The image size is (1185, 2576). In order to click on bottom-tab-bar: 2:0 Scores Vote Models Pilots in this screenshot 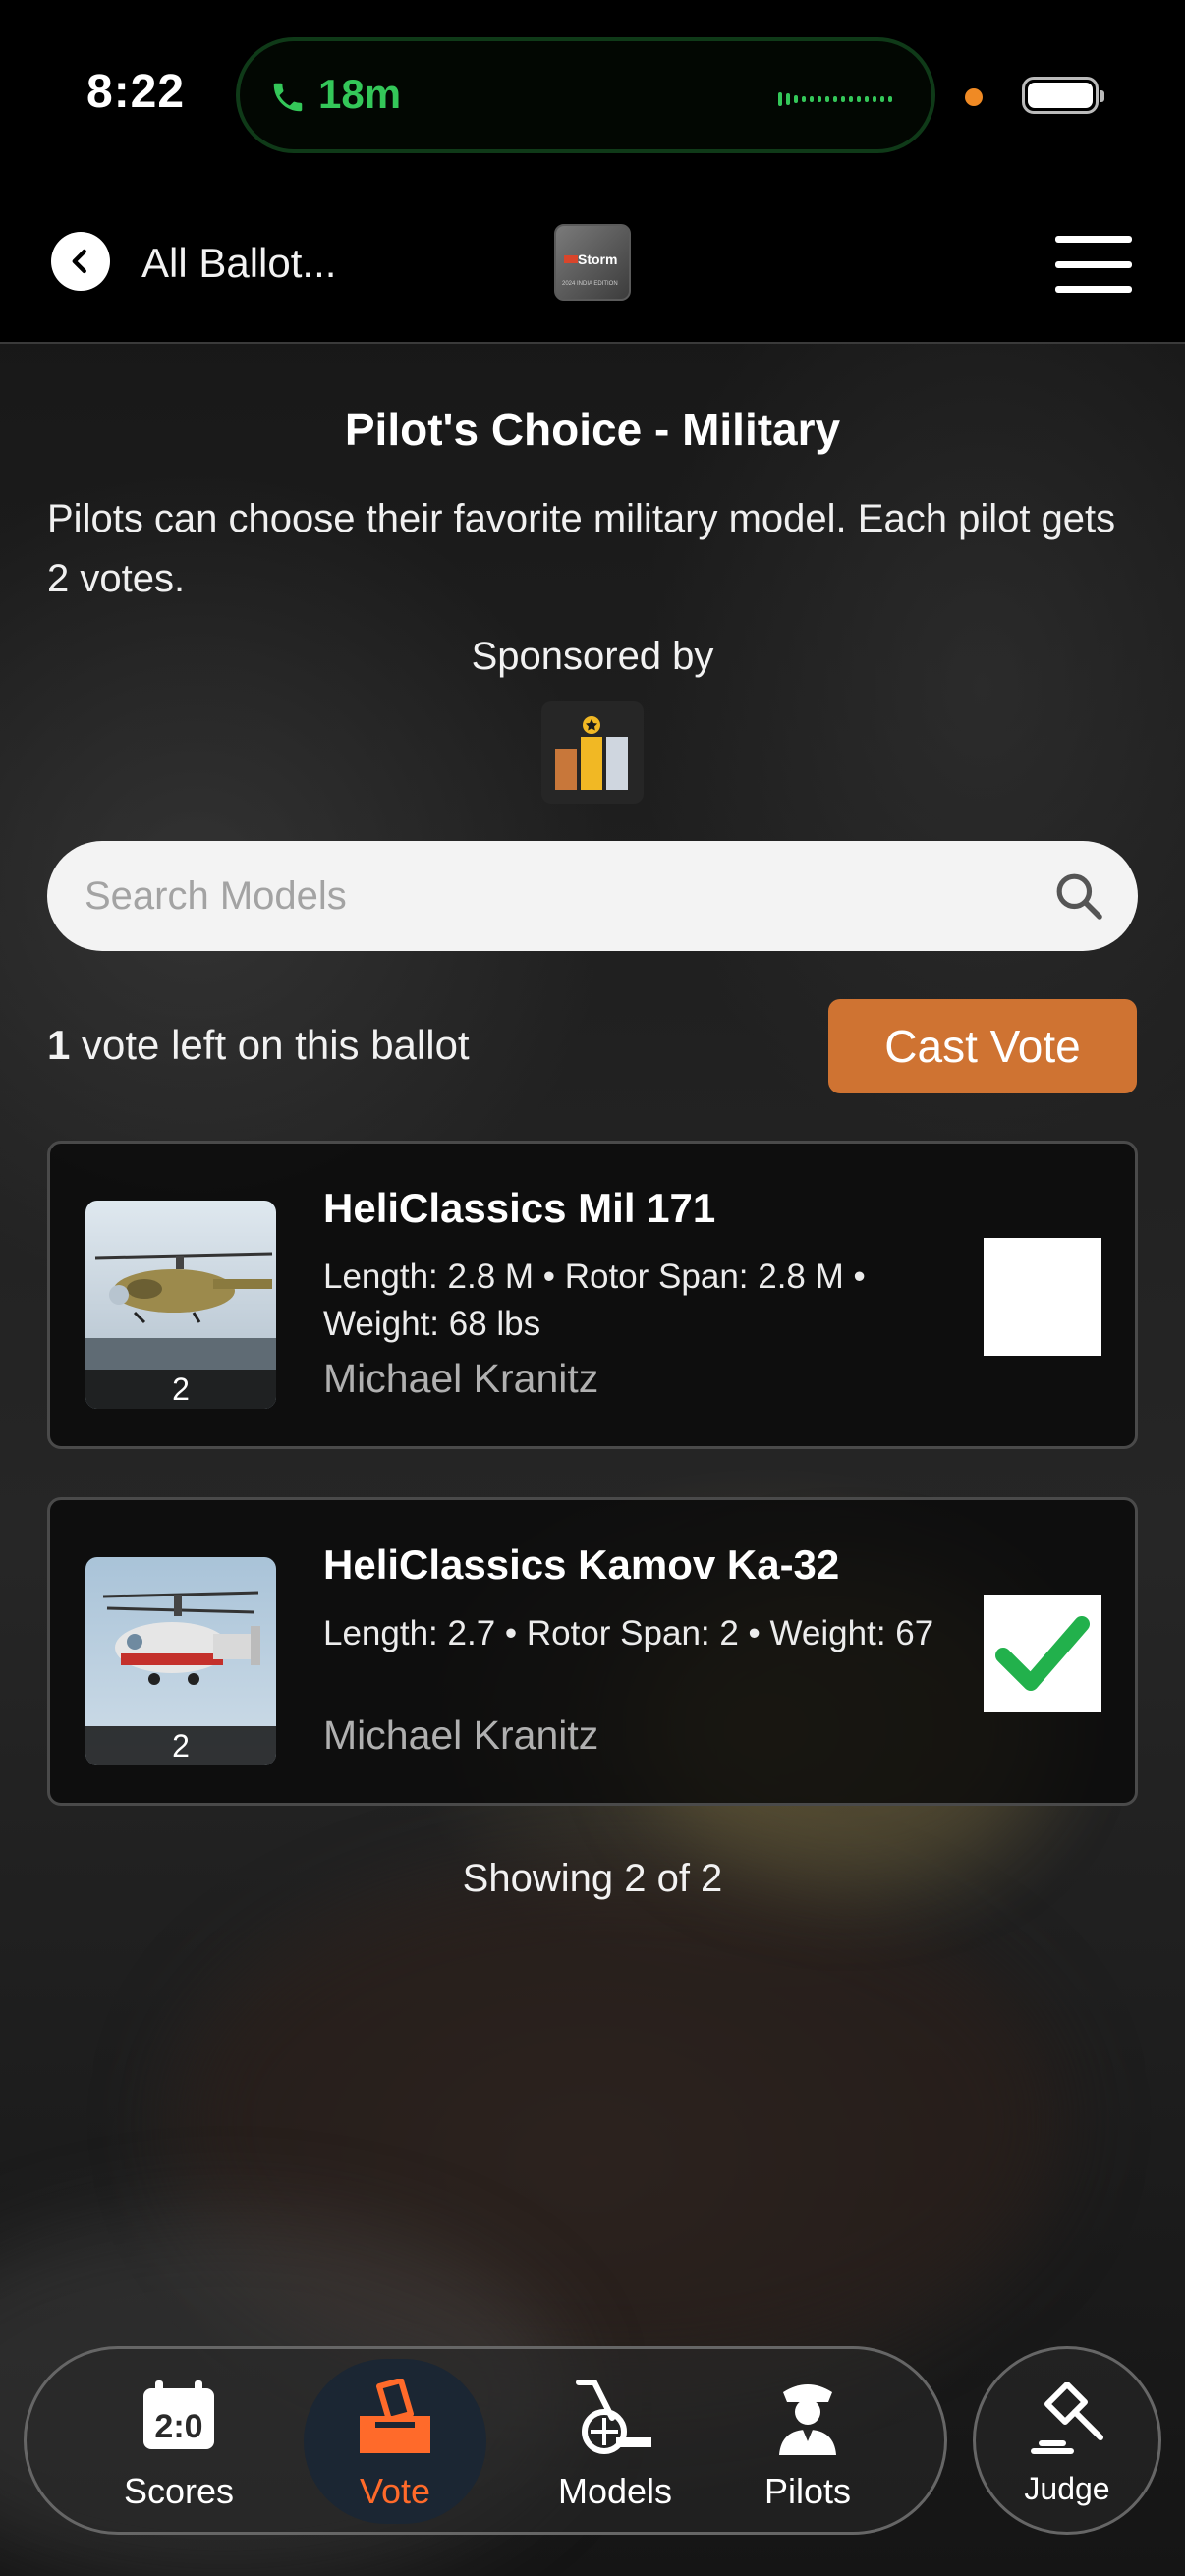, I will do `click(486, 2440)`.